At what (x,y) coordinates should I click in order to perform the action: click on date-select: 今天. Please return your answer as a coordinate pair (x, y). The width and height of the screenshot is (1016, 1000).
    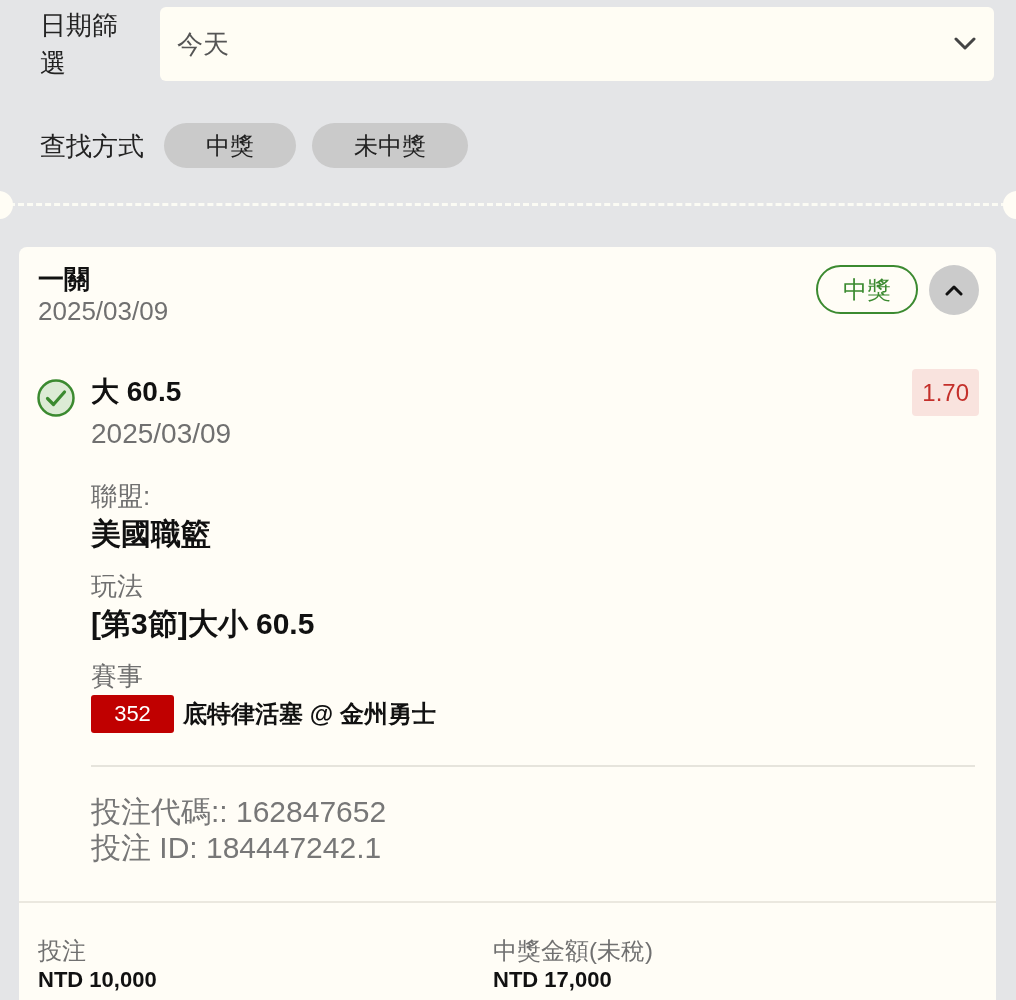
    Looking at the image, I should click on (577, 44).